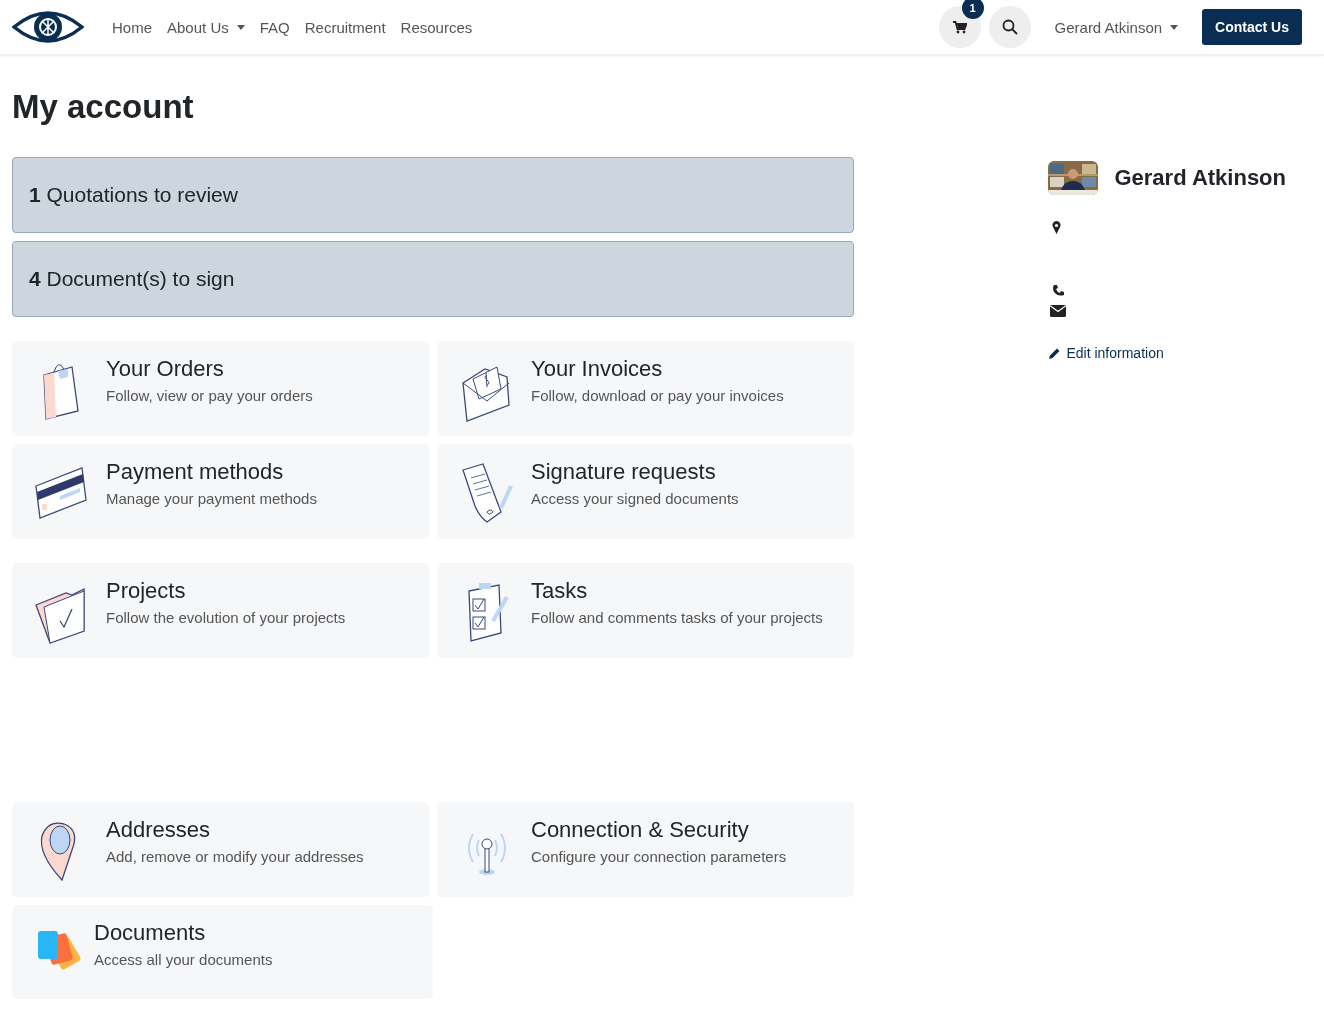 The height and width of the screenshot is (1028, 1324). I want to click on caret-icon, so click(1174, 27).